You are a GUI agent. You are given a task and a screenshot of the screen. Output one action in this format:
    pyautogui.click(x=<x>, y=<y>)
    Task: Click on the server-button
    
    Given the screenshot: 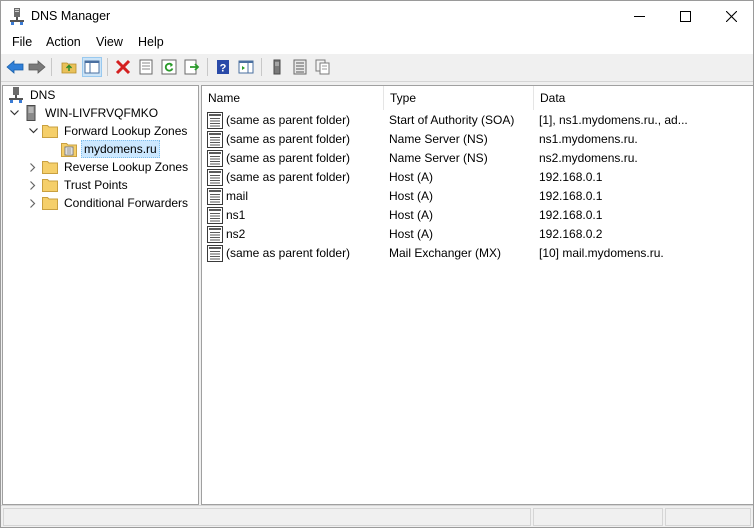 What is the action you would take?
    pyautogui.click(x=277, y=67)
    